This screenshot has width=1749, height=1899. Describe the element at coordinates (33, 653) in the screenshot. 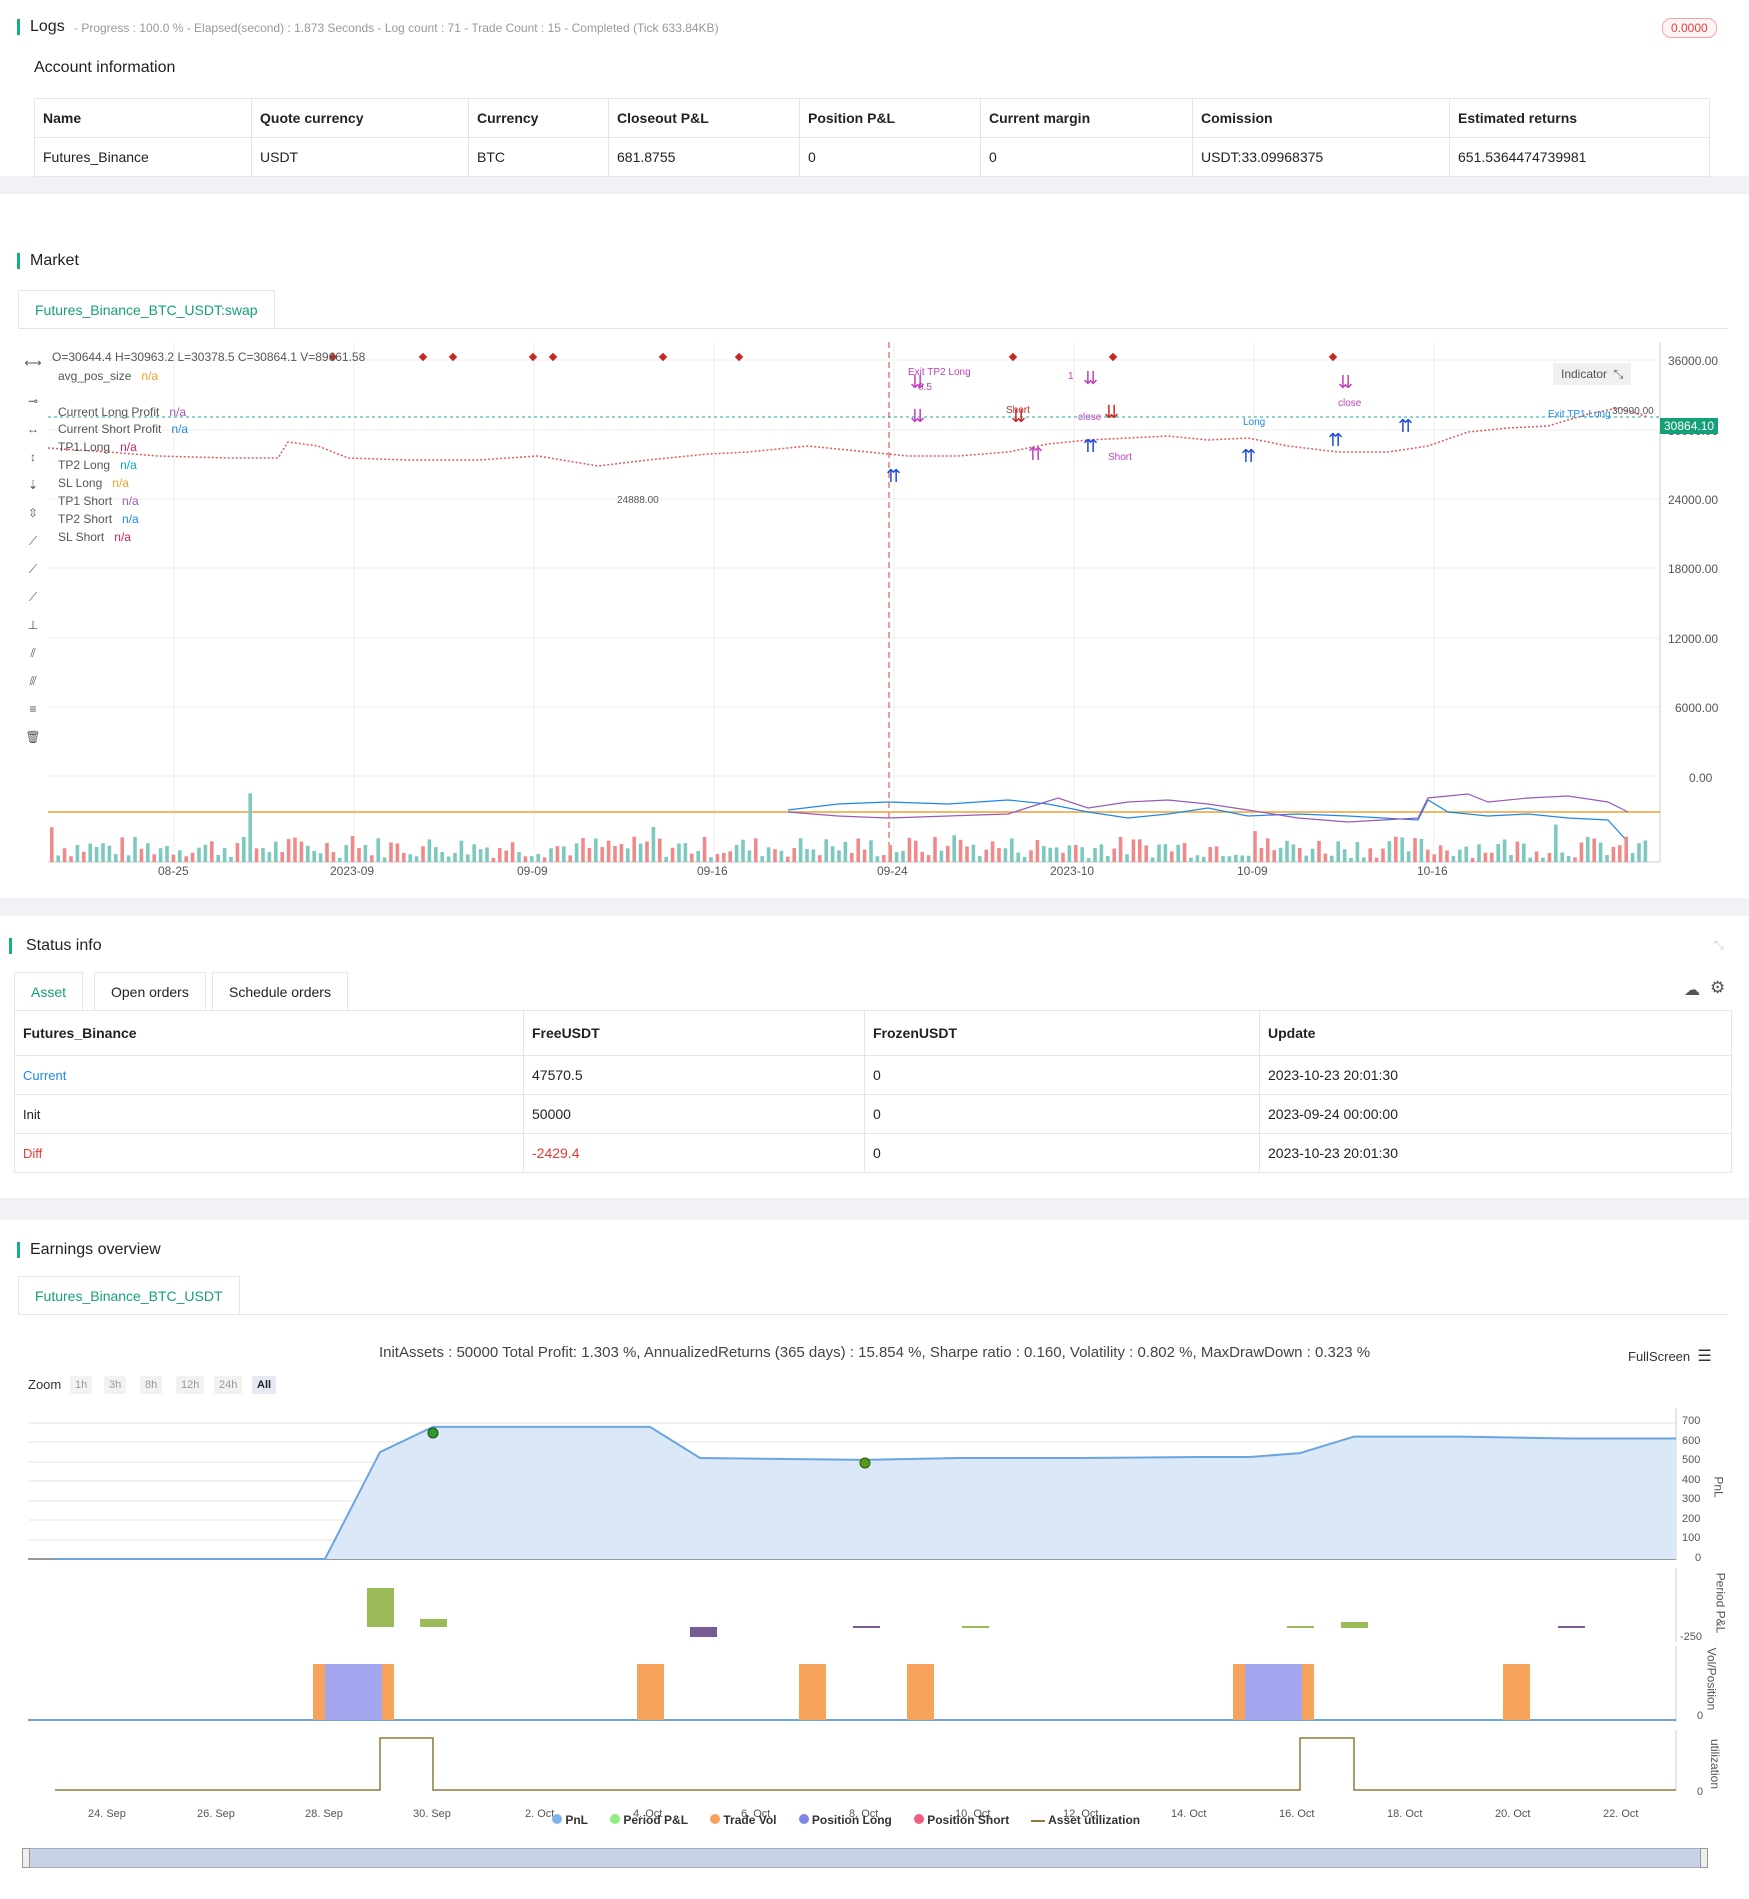

I see `parallel-channel-tool-icon: ⫽` at that location.